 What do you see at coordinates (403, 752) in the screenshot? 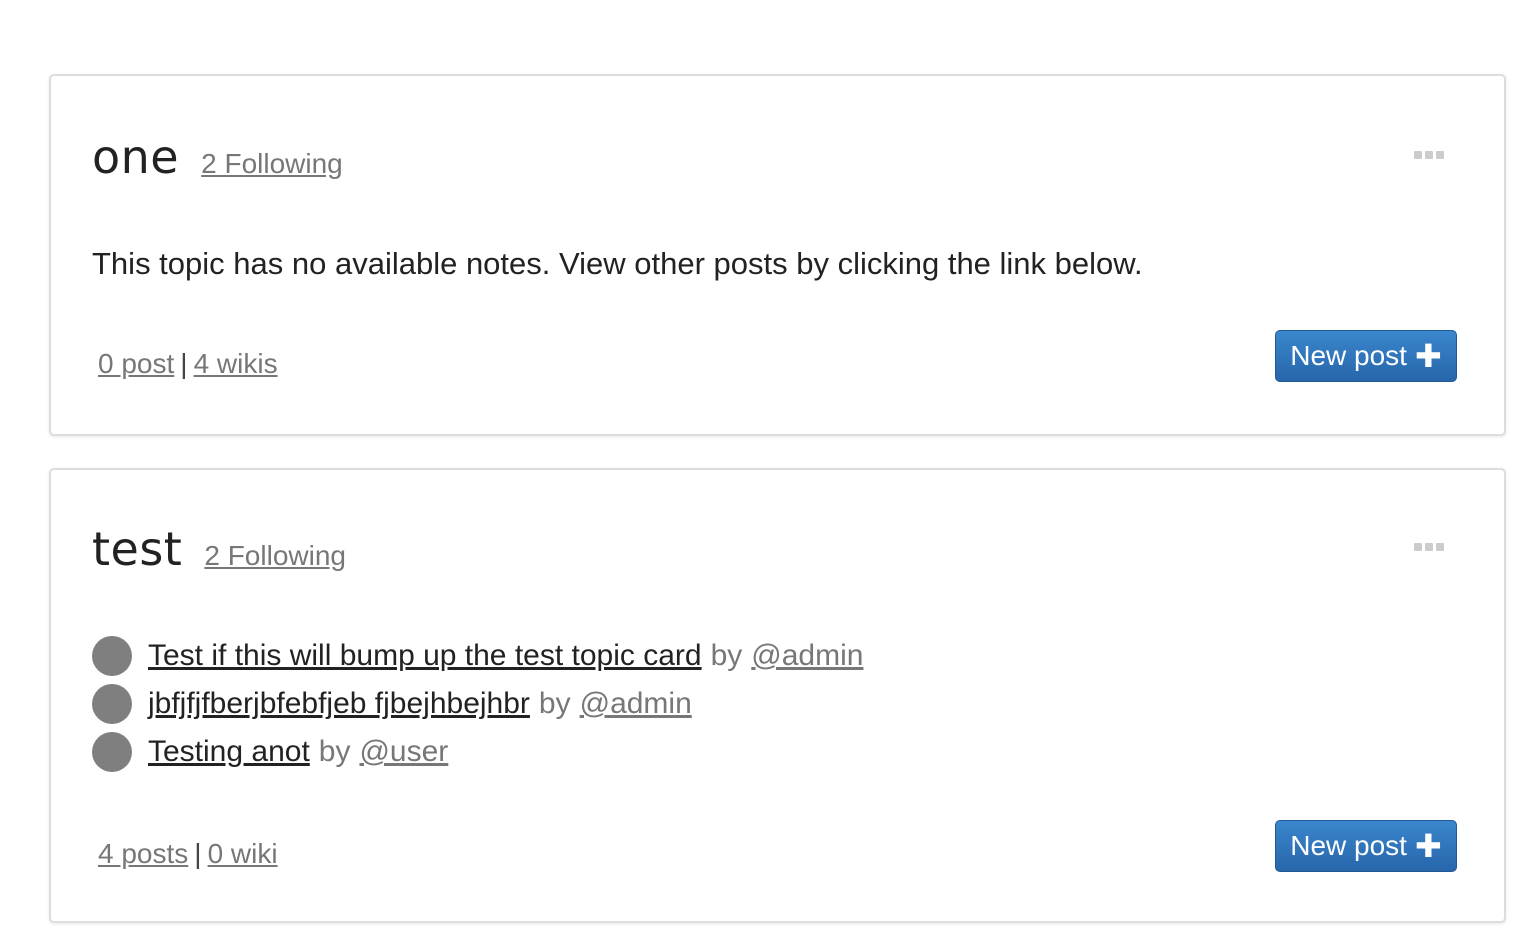
I see `author-link: @user` at bounding box center [403, 752].